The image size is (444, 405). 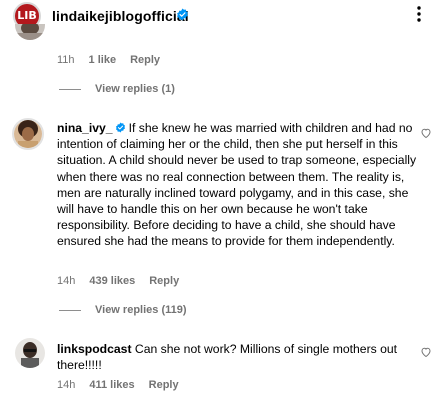 What do you see at coordinates (120, 16) in the screenshot?
I see `account-username: lindaikejiblogofficial` at bounding box center [120, 16].